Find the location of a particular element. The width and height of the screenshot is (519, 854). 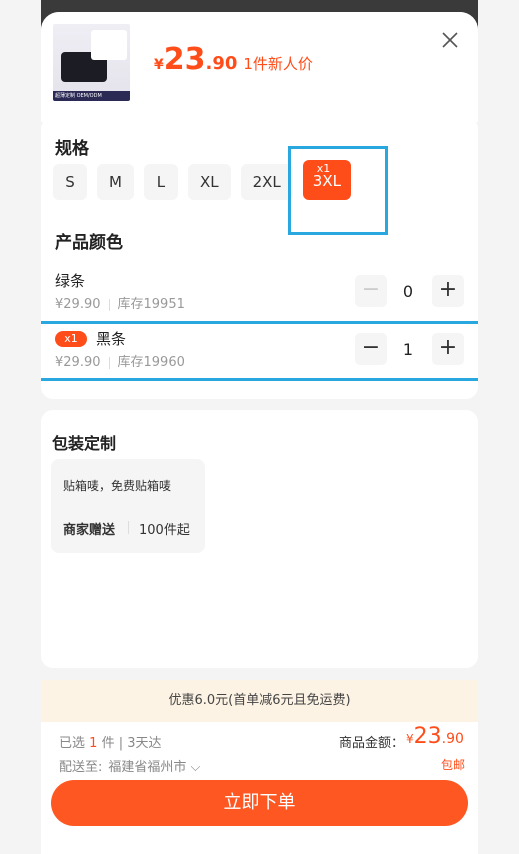

free-shipping-label: 包邮 is located at coordinates (453, 765).